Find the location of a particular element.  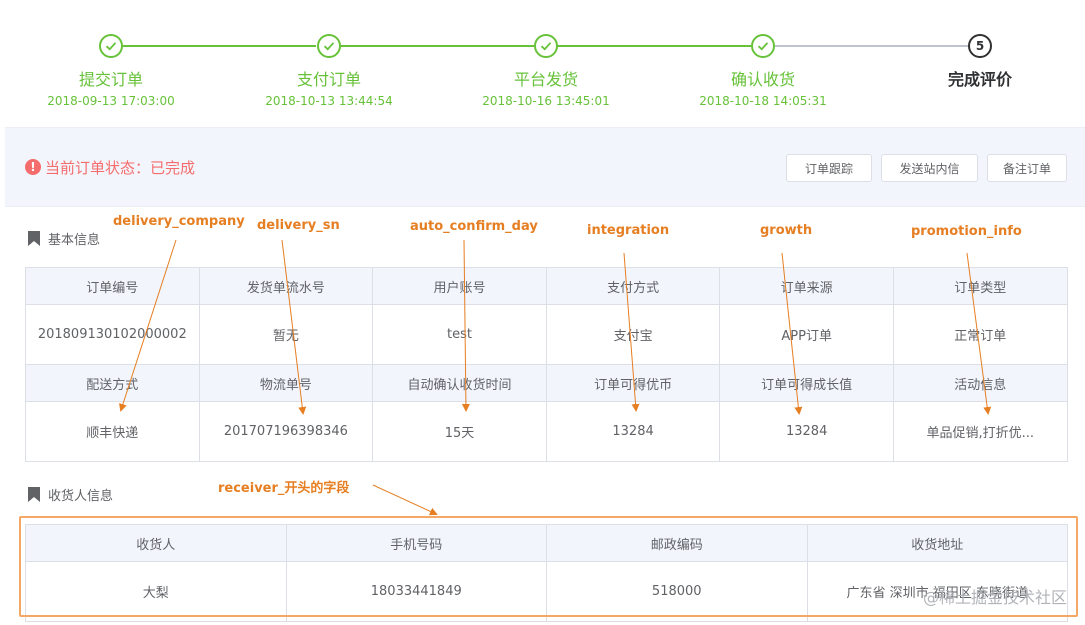

annotation-auto-confirm-day: auto_confirm_day is located at coordinates (474, 226).